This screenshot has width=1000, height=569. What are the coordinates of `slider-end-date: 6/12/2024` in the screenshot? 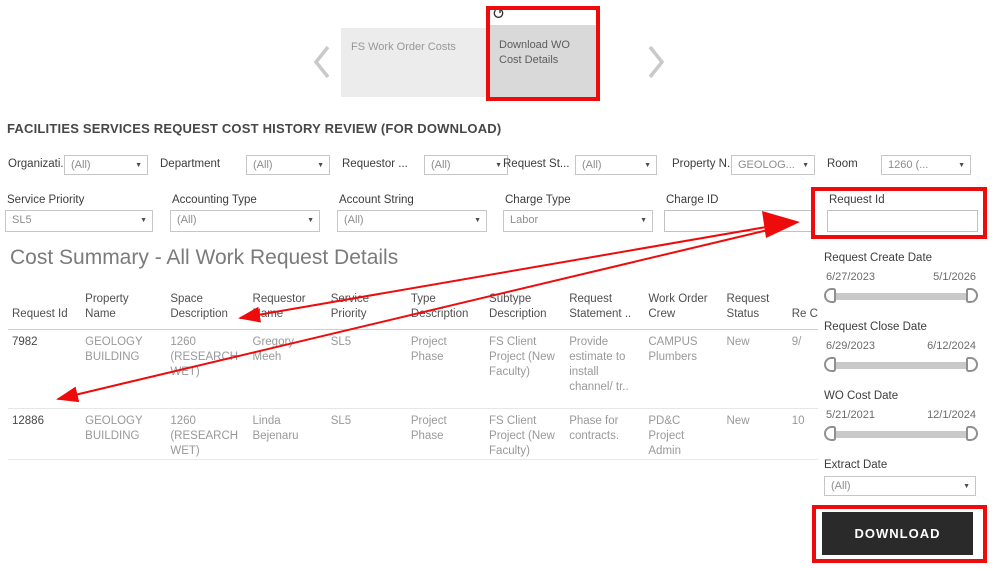 It's located at (951, 346).